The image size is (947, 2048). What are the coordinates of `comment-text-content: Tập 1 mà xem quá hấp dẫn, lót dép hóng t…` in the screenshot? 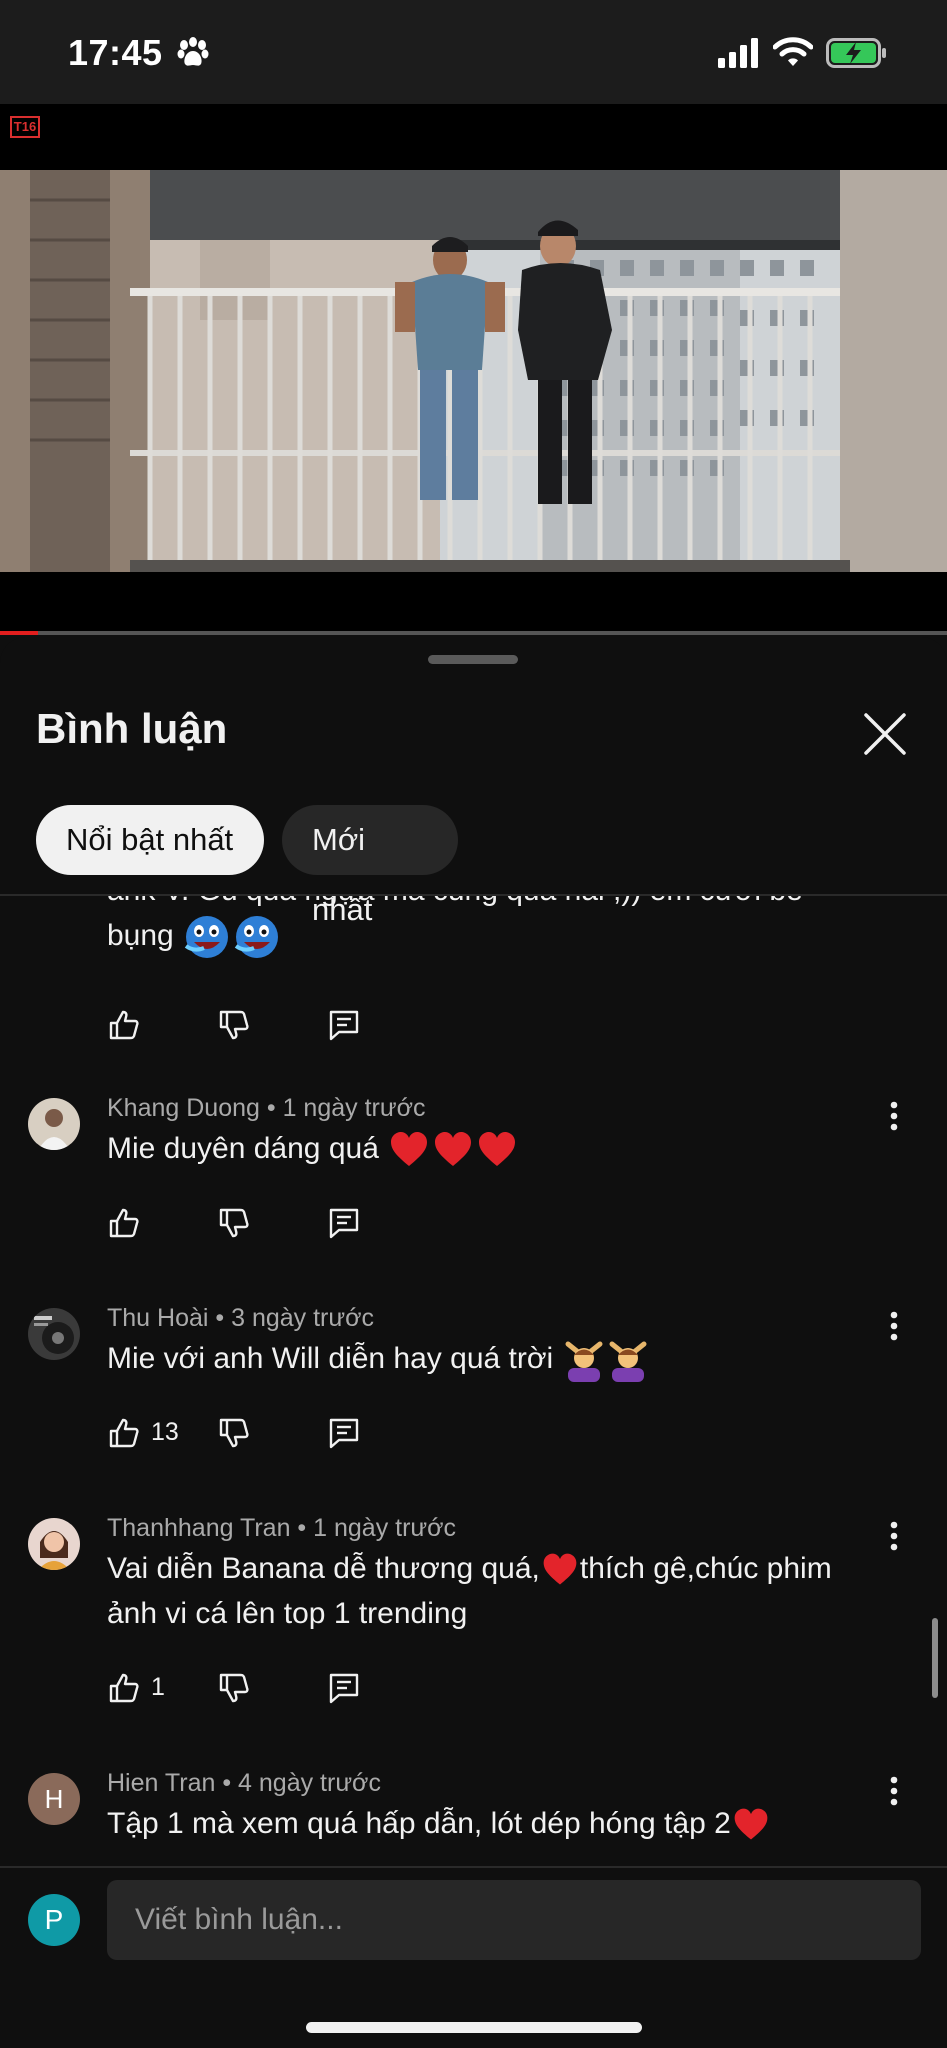 It's located at (419, 1823).